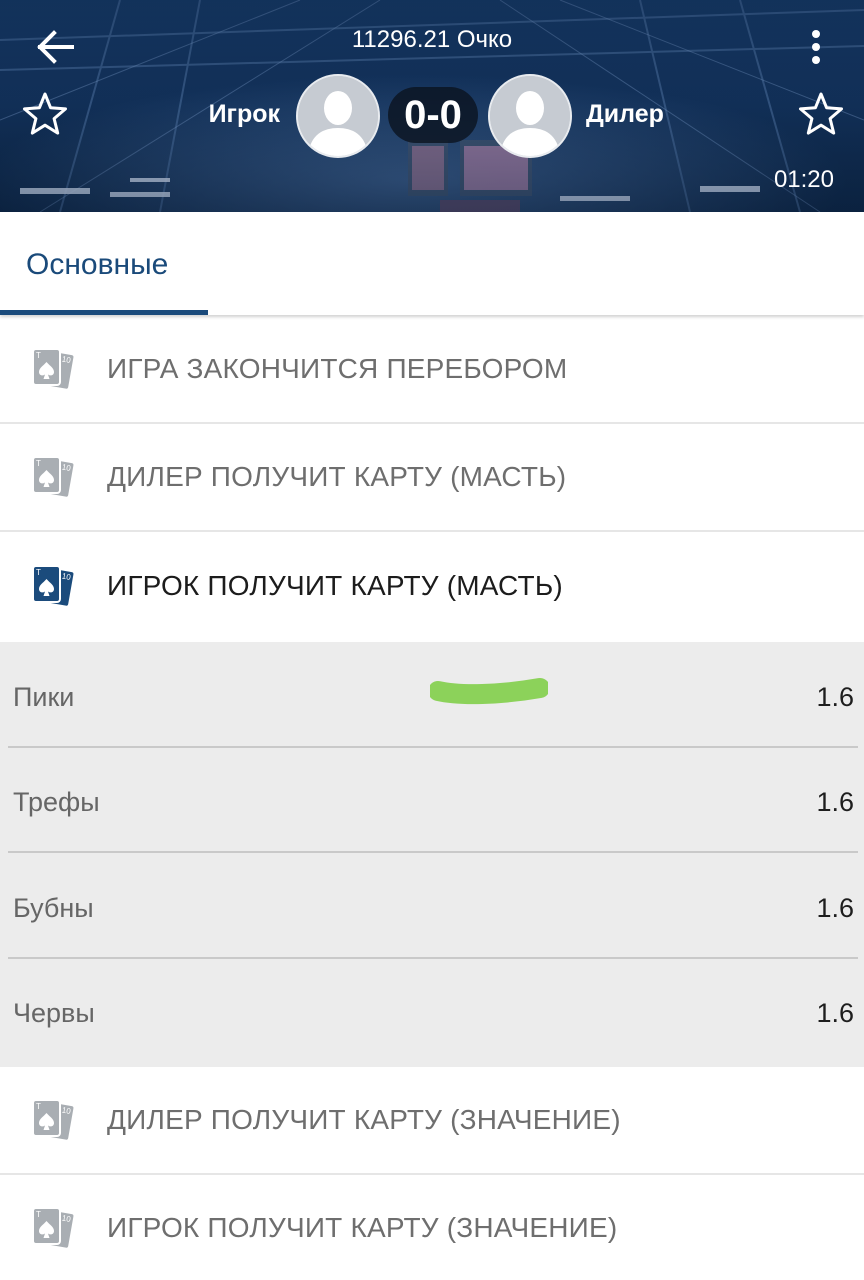 This screenshot has width=864, height=1280. What do you see at coordinates (433, 1012) in the screenshot?
I see `outcome-hearts: Червы 1.6` at bounding box center [433, 1012].